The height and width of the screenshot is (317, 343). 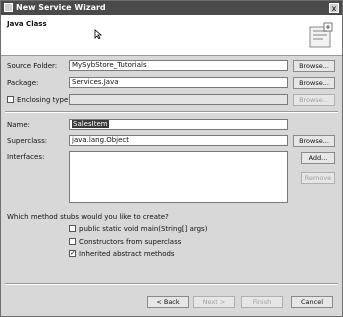 I want to click on footer-separator, so click(x=171, y=284).